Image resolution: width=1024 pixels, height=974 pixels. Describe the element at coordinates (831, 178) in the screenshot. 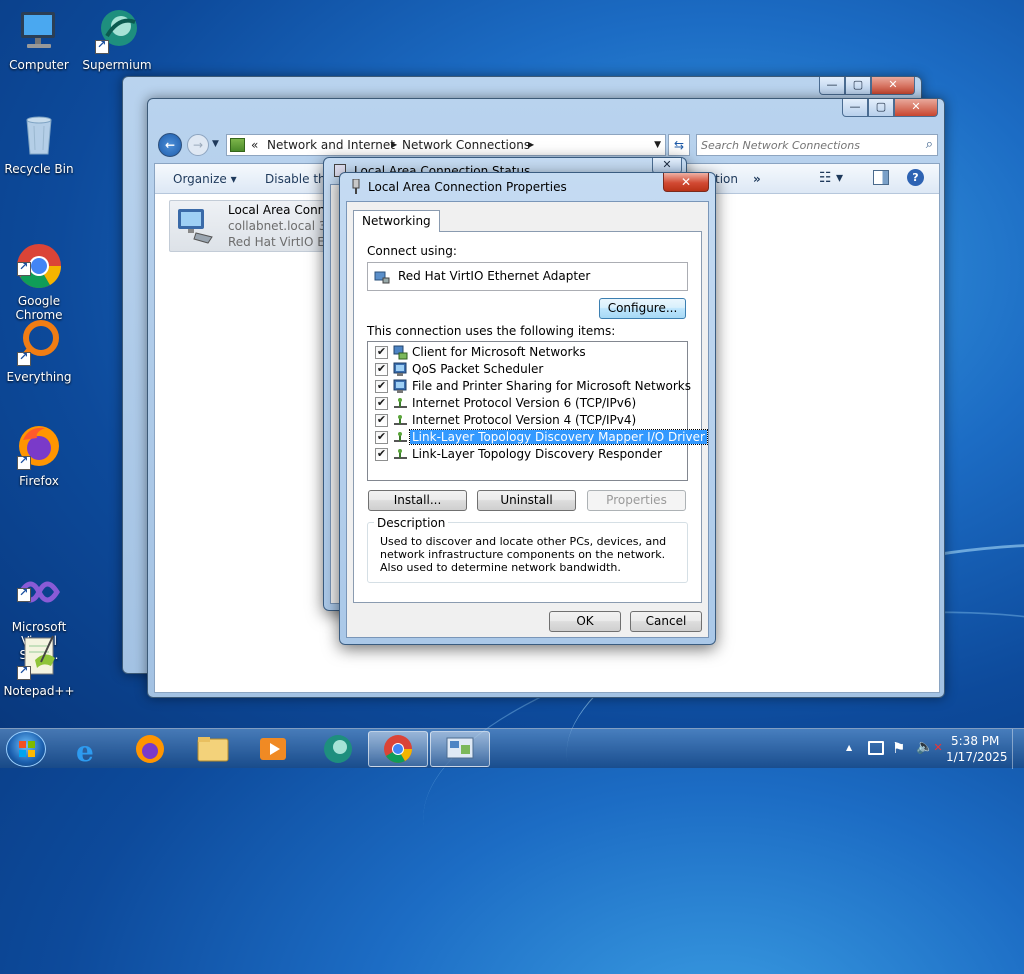

I see `change-view-icon: ☷ ▾` at that location.